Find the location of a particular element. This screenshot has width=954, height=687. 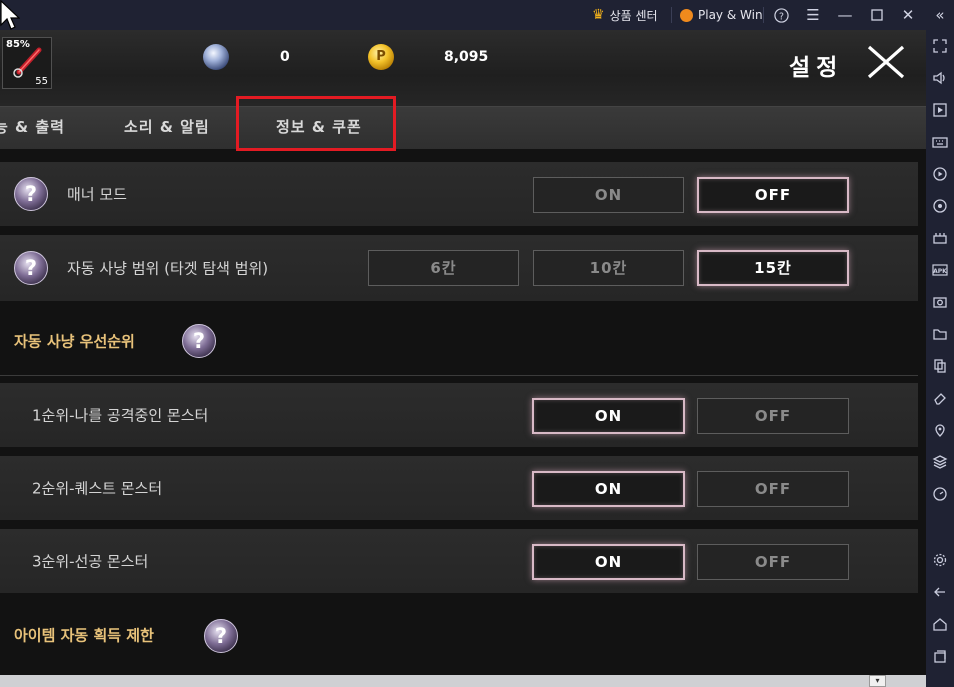

record-icon is located at coordinates (940, 174).